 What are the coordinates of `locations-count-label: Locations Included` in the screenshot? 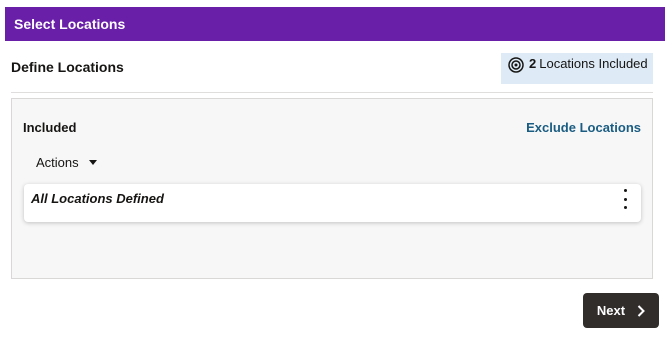 It's located at (593, 63).